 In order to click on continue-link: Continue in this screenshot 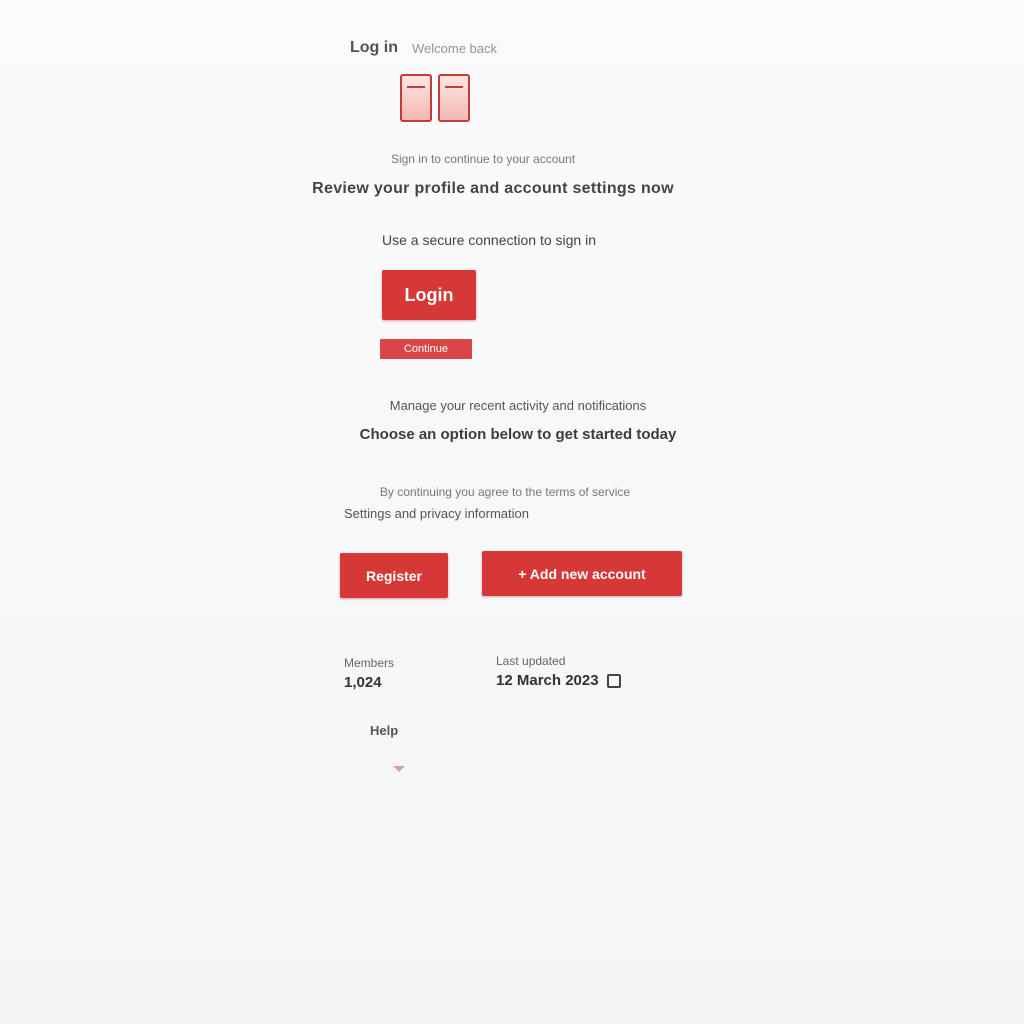, I will do `click(426, 349)`.